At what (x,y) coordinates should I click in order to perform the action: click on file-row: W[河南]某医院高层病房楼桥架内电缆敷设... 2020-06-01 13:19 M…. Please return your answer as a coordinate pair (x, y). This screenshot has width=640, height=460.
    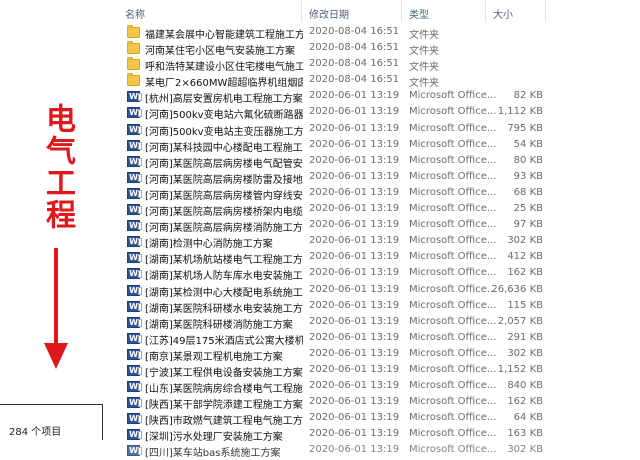
    Looking at the image, I should click on (372, 210).